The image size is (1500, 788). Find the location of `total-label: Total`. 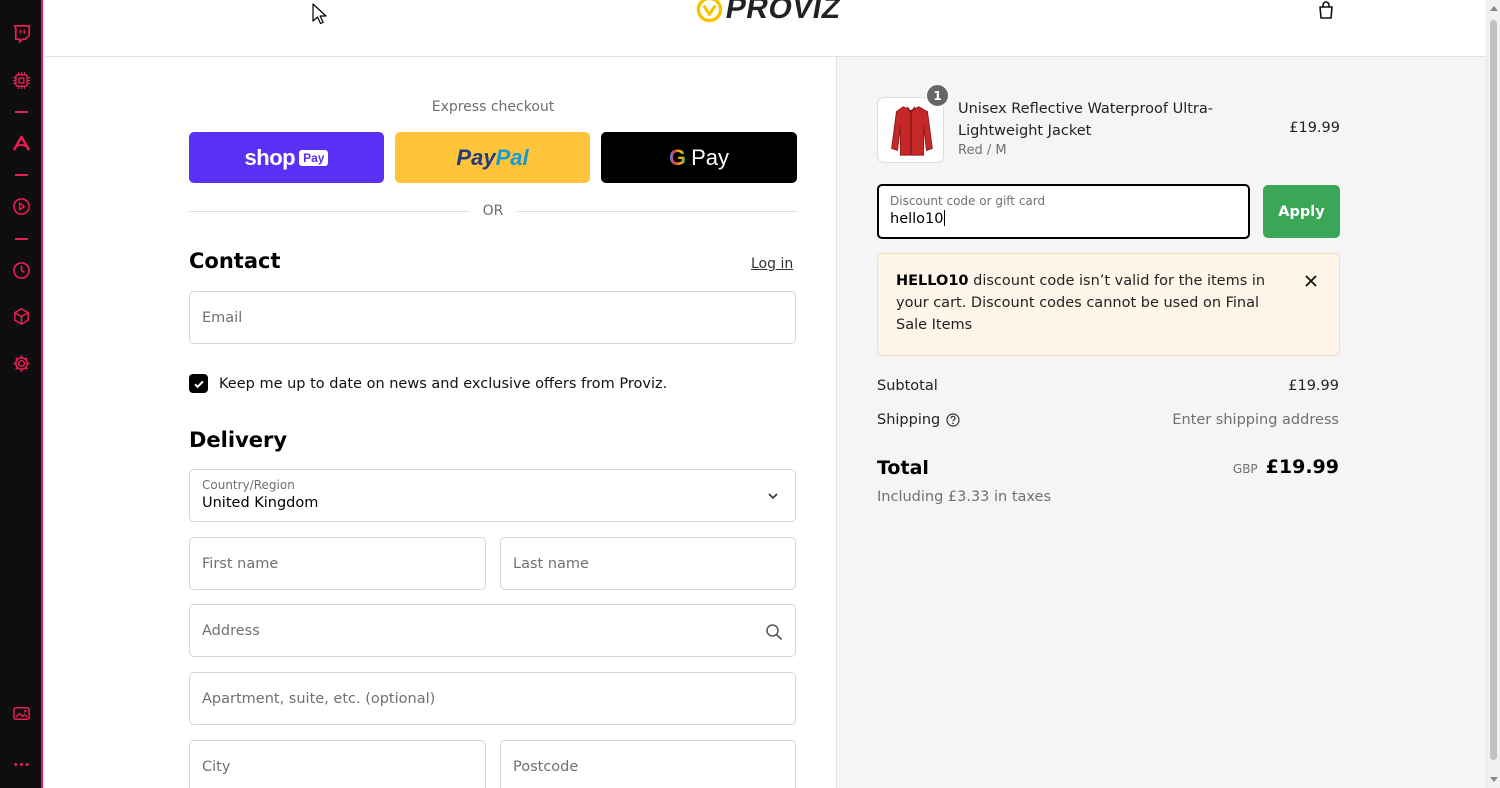

total-label: Total is located at coordinates (903, 468).